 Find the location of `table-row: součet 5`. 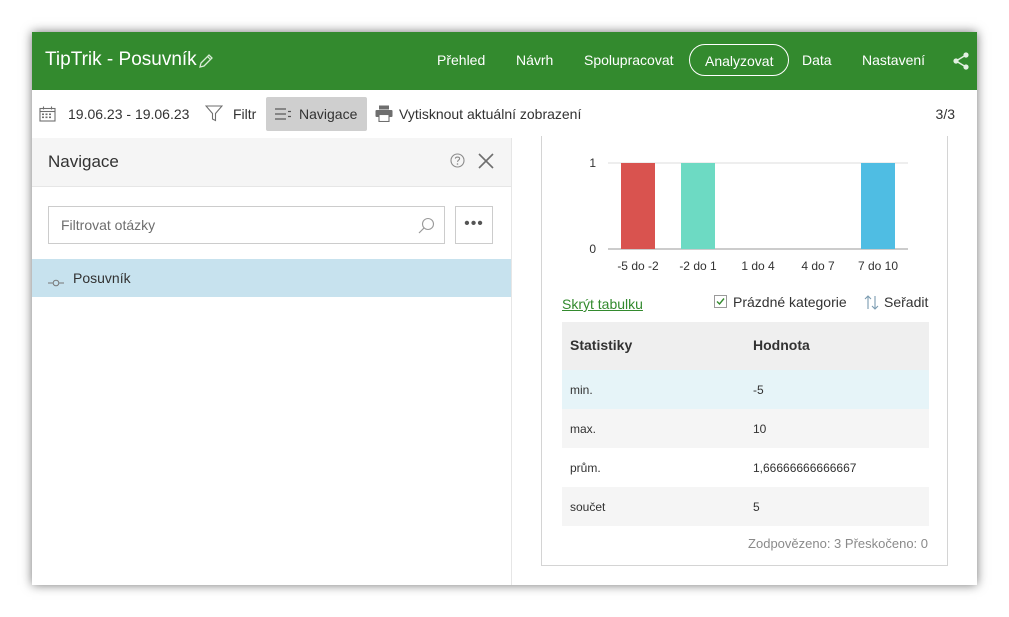

table-row: součet 5 is located at coordinates (745, 506).